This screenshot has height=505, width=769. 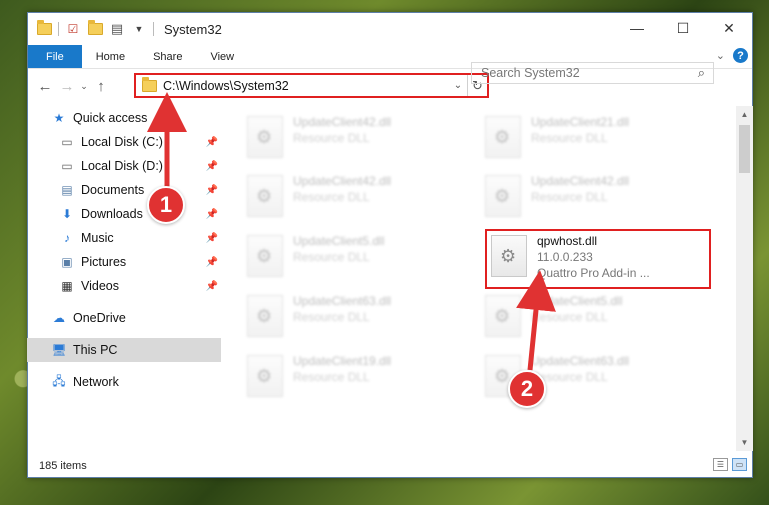 I want to click on up-button: ↑, so click(x=101, y=86).